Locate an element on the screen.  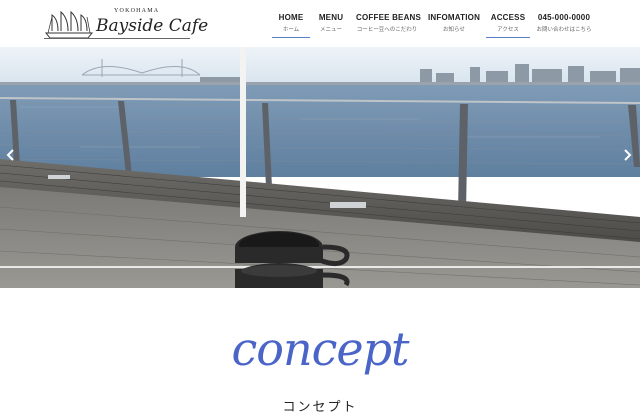
nav-label: MENU is located at coordinates (331, 17).